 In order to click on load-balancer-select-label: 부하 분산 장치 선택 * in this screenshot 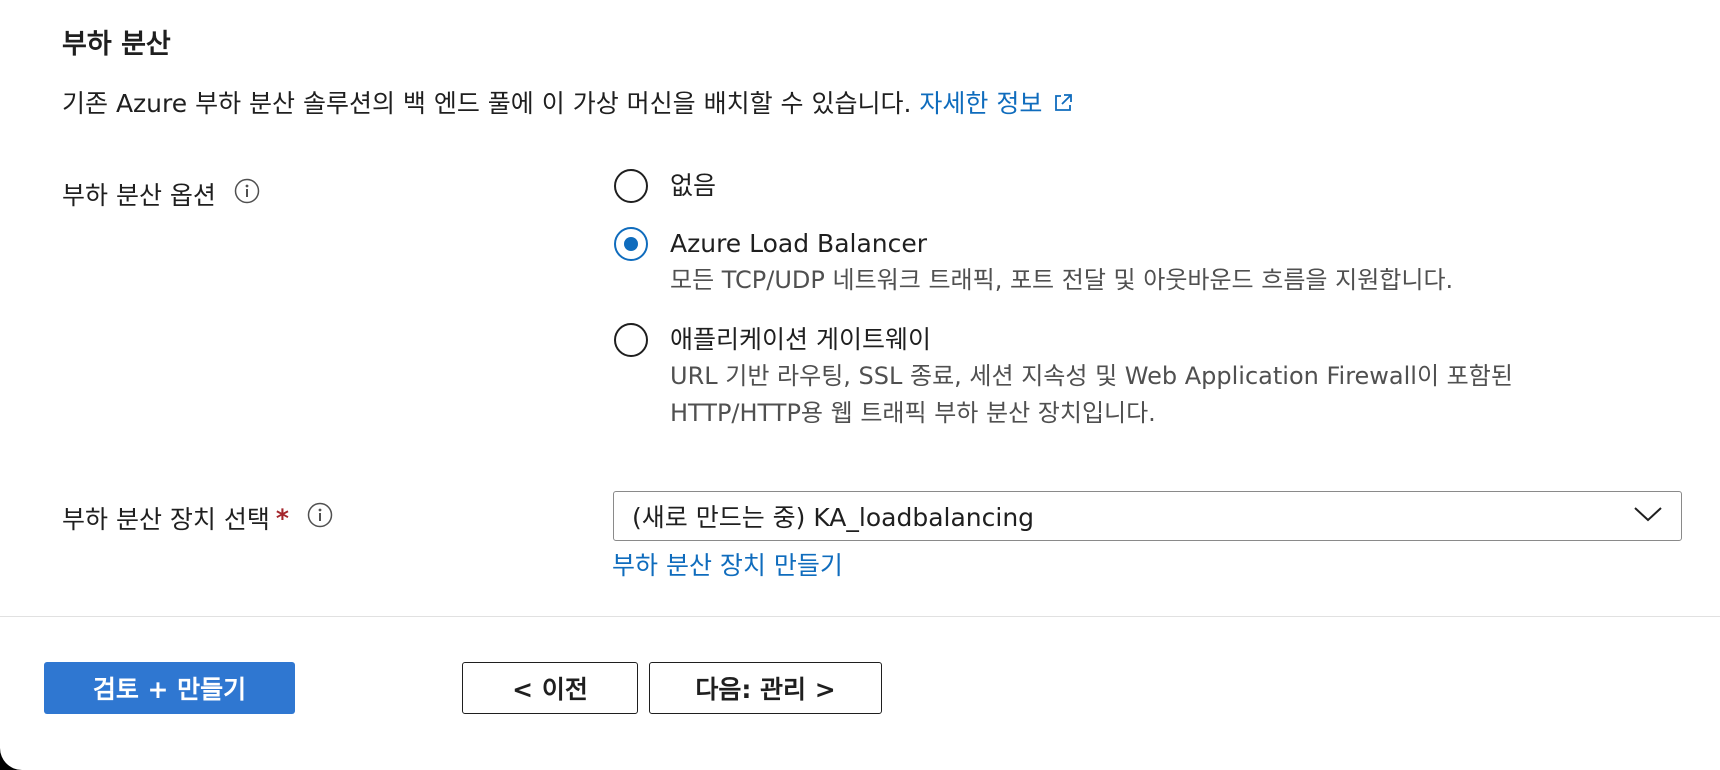, I will do `click(197, 518)`.